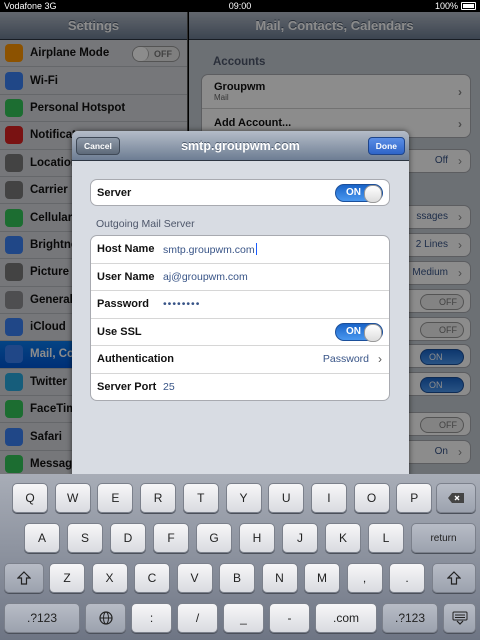 The width and height of the screenshot is (480, 640). What do you see at coordinates (364, 578) in the screenshot?
I see `key-comma: ,` at bounding box center [364, 578].